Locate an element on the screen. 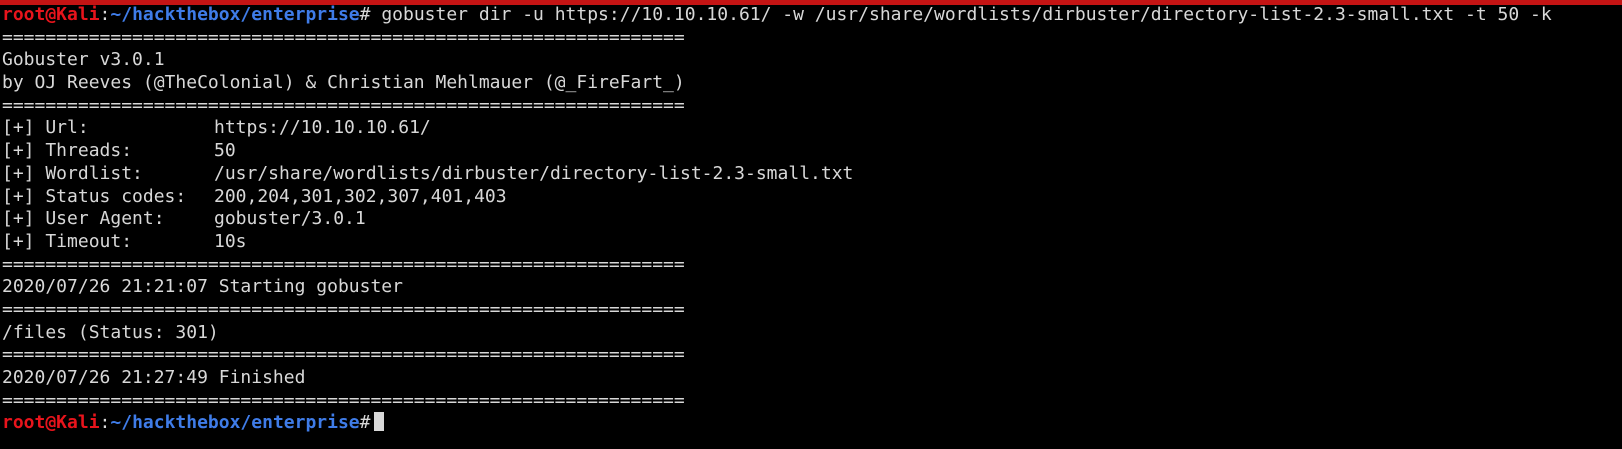  result-line: /files (Status: 301) is located at coordinates (110, 332).